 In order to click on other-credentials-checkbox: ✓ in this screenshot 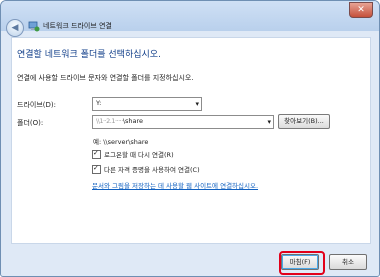, I will do `click(96, 169)`.